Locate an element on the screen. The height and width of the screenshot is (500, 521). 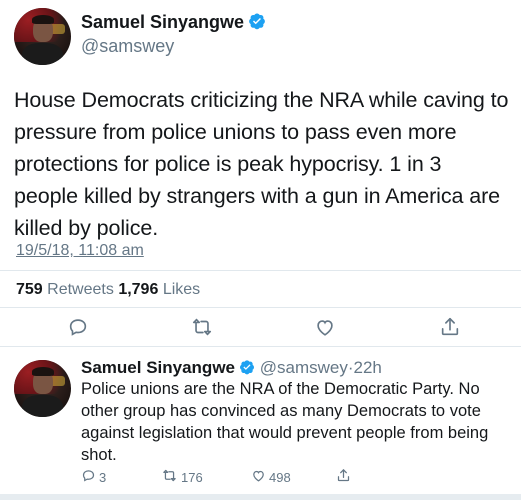
share-button is located at coordinates (343, 477).